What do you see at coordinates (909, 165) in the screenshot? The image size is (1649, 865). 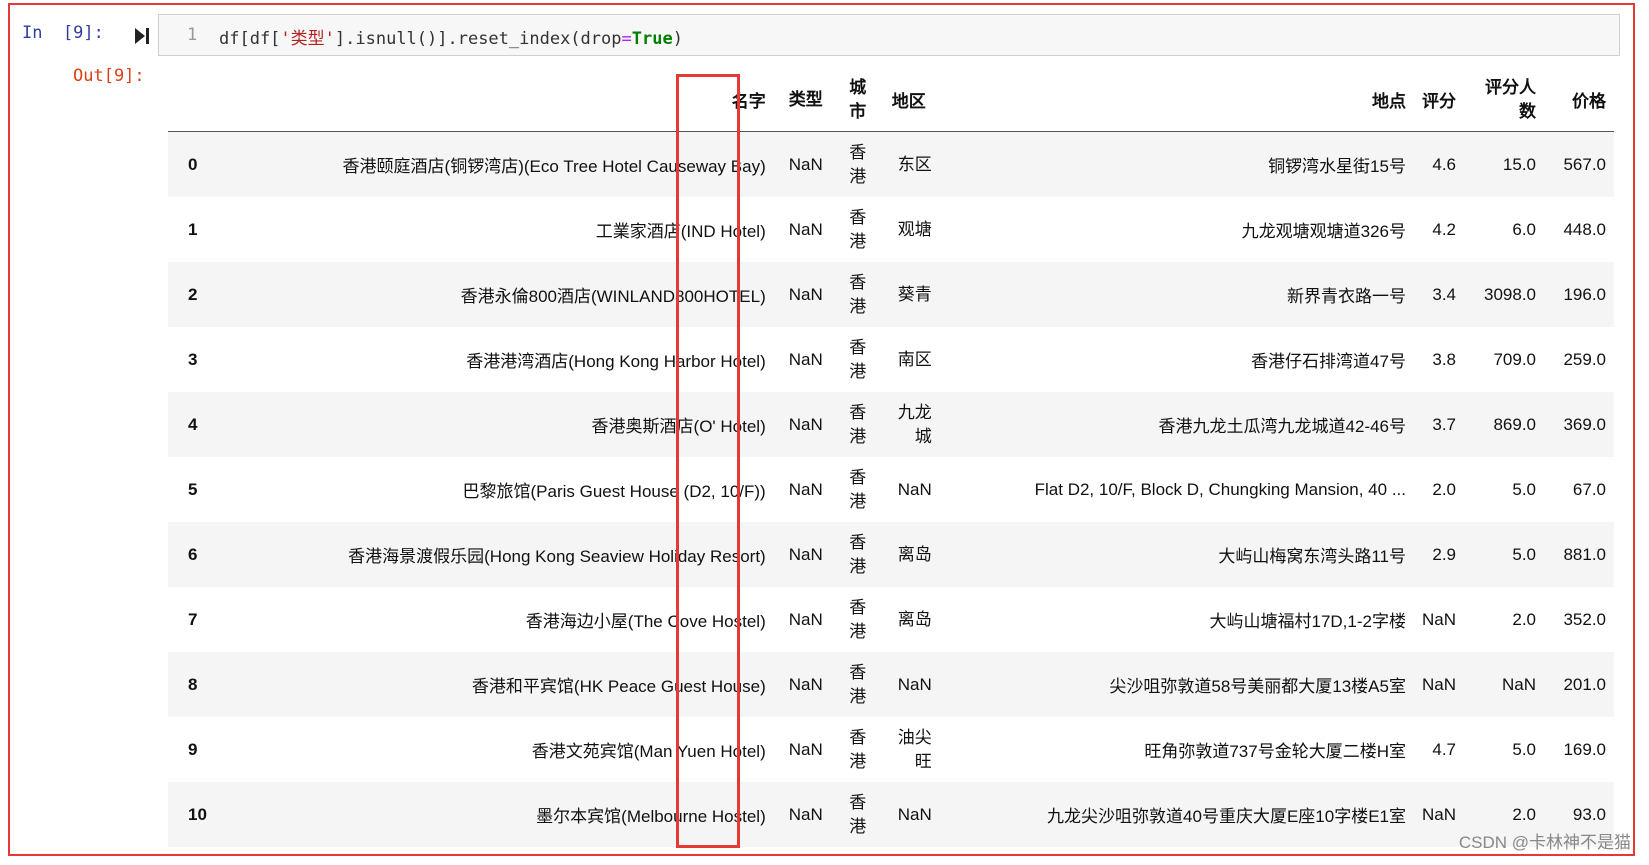 I see `cell-district: 东区` at bounding box center [909, 165].